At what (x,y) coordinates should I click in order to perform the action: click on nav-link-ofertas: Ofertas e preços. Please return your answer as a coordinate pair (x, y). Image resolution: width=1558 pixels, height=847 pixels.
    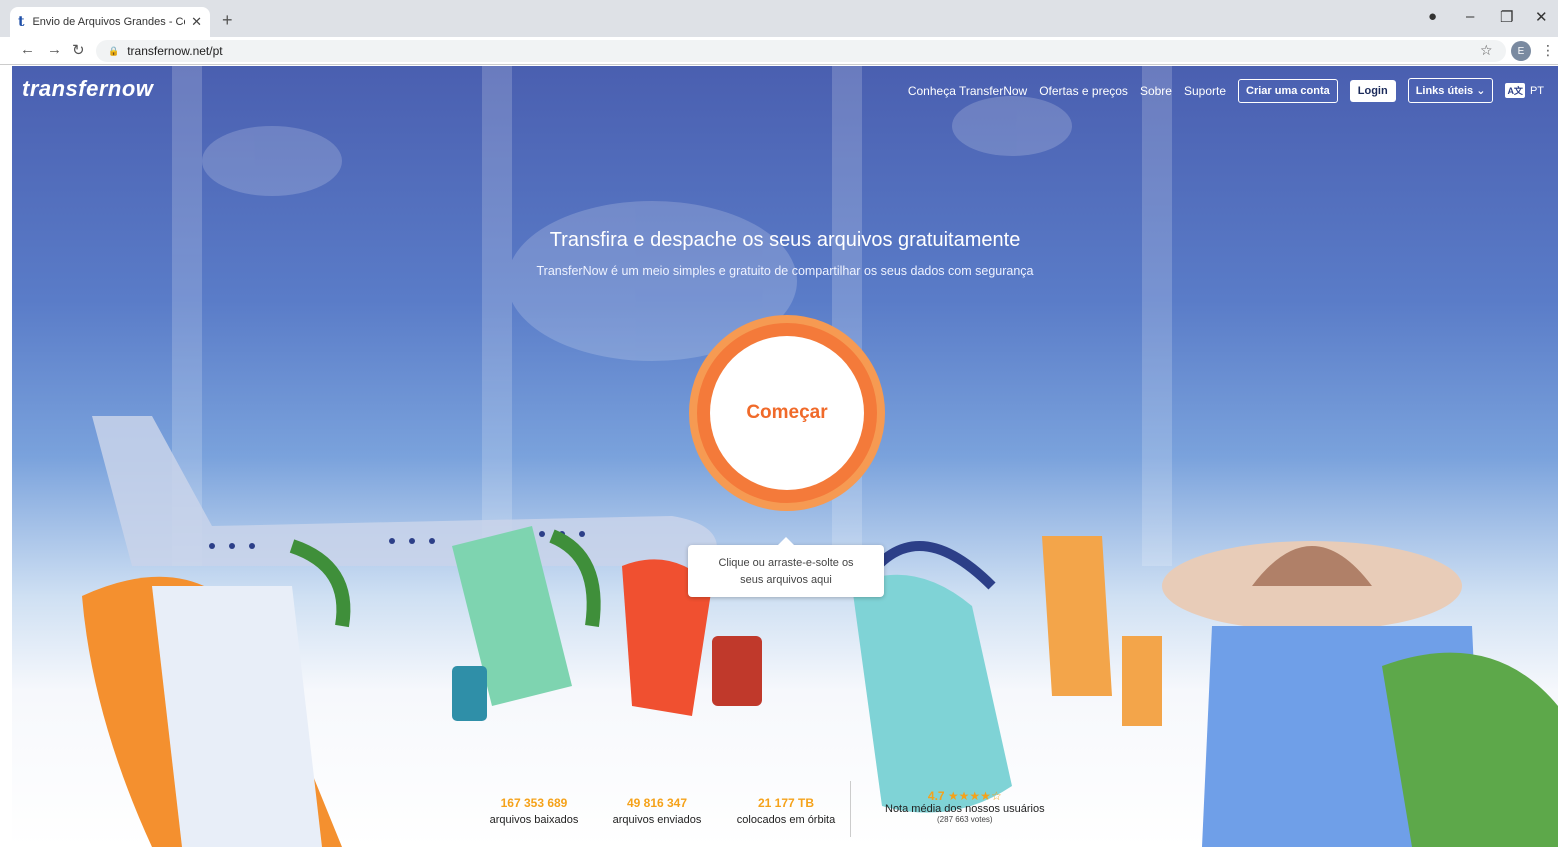
    Looking at the image, I should click on (1083, 91).